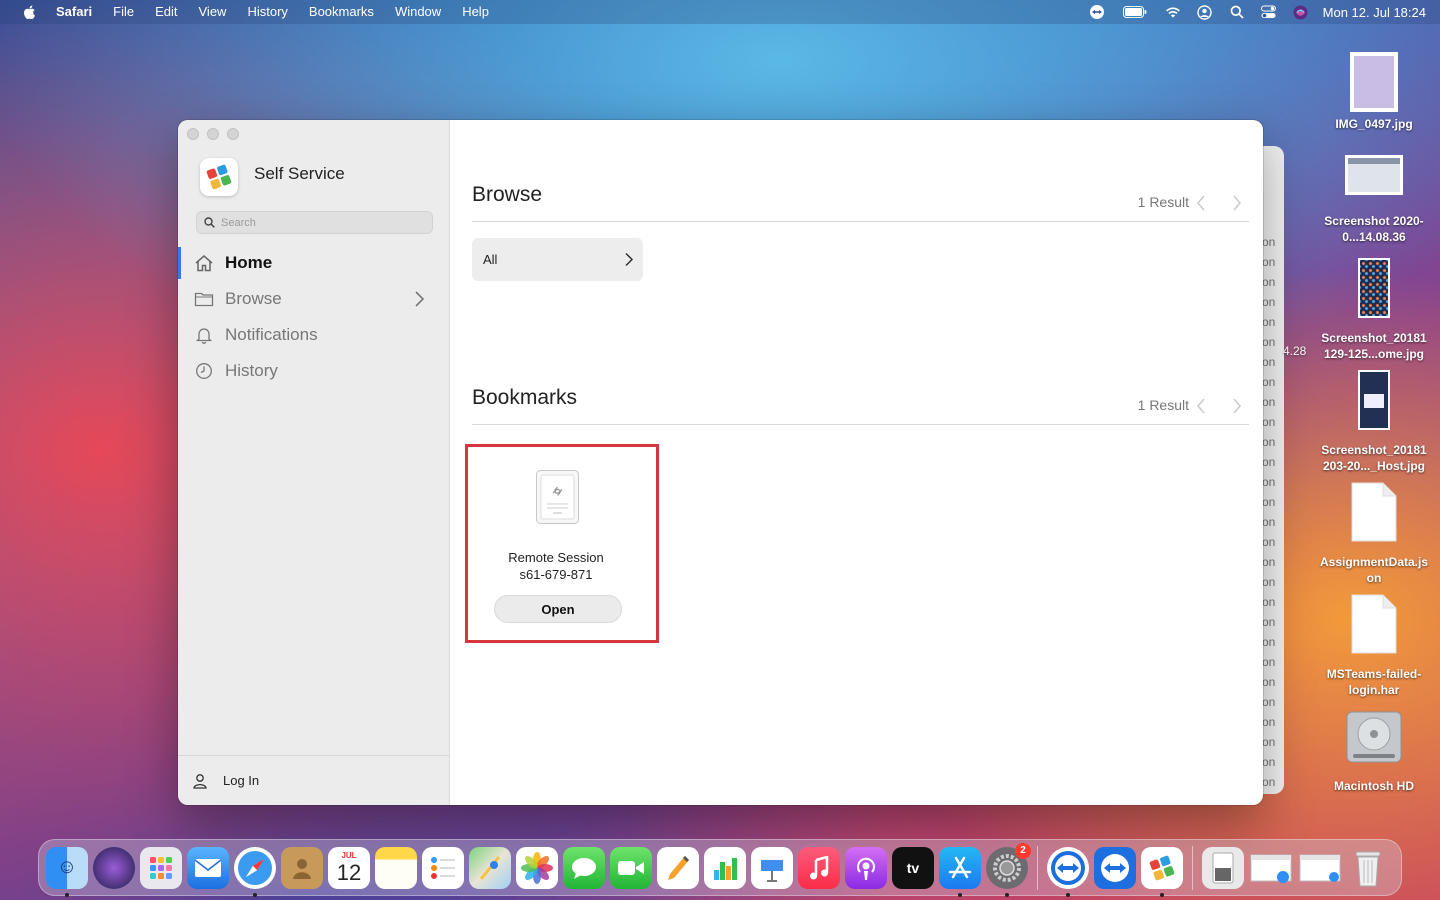  What do you see at coordinates (271, 334) in the screenshot?
I see `sidebar-item-label: Notifications` at bounding box center [271, 334].